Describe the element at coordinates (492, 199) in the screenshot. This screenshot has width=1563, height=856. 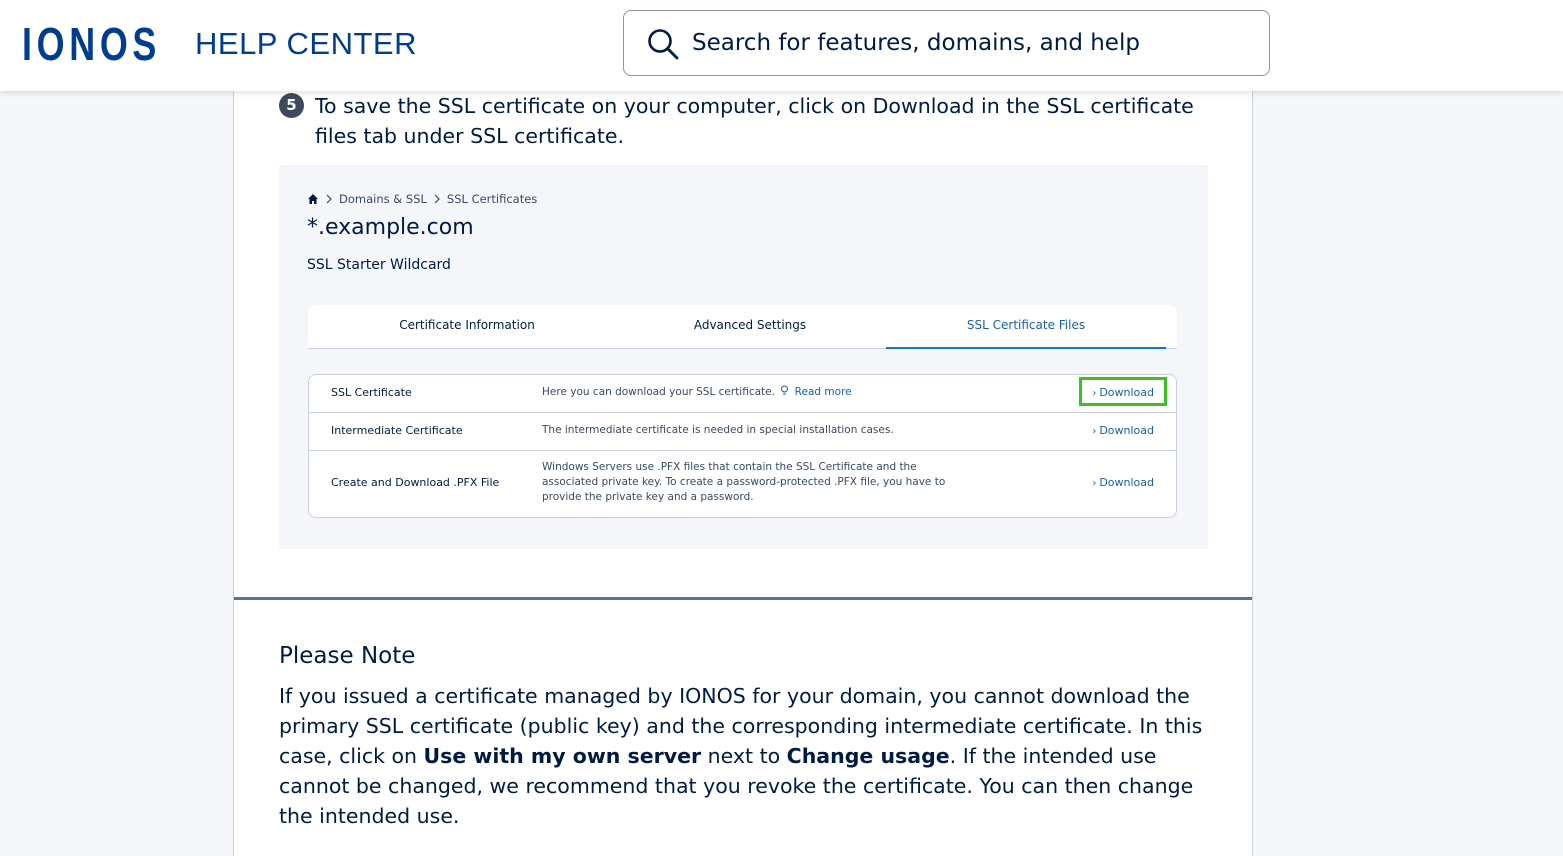
I see `breadcrumb-item: SSL Certificates` at that location.